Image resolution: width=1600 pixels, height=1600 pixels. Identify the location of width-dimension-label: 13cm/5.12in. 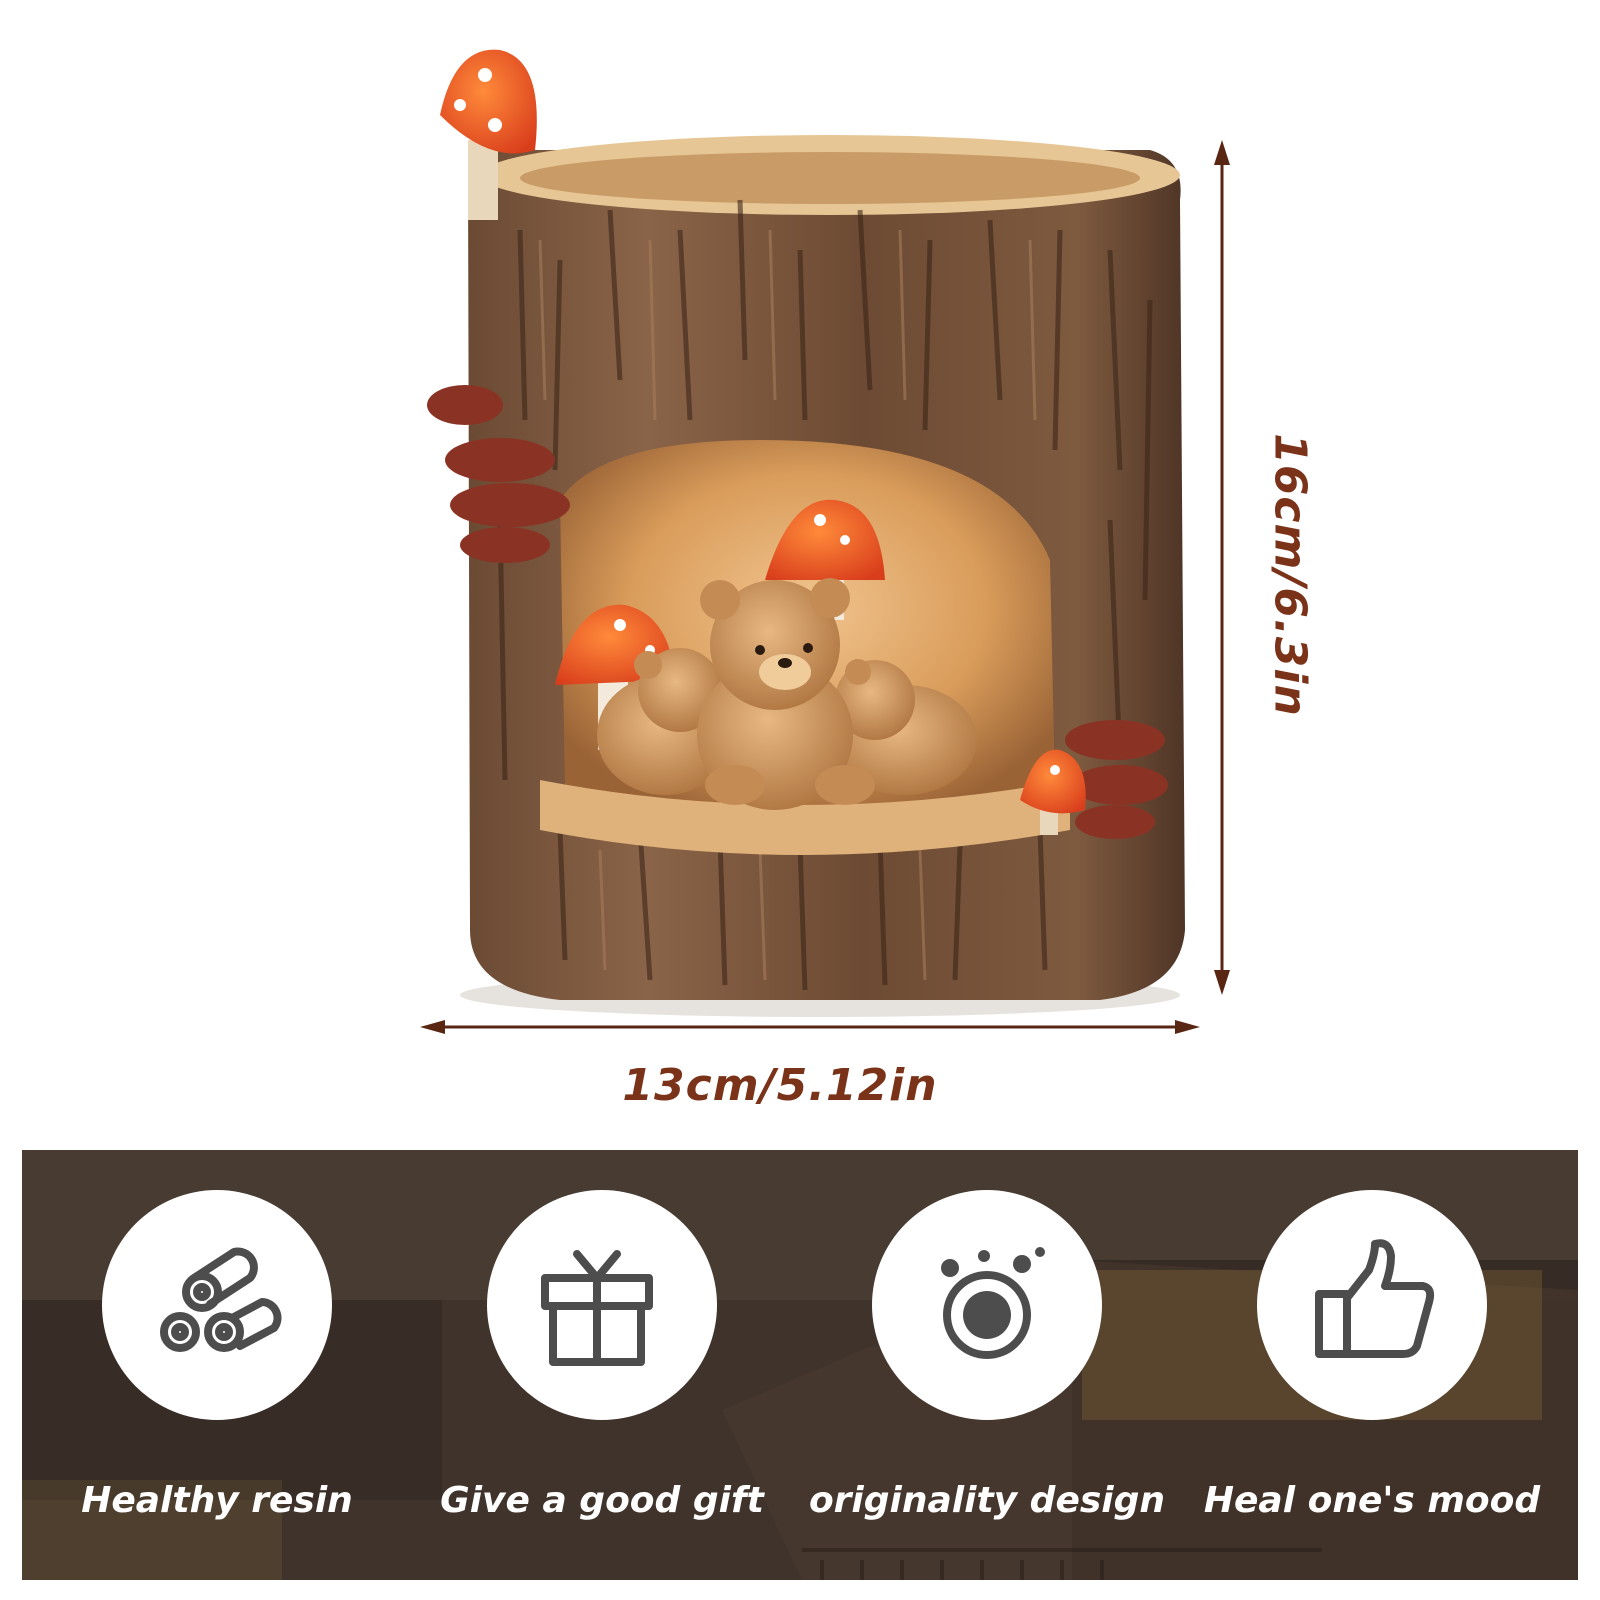
(800, 1085).